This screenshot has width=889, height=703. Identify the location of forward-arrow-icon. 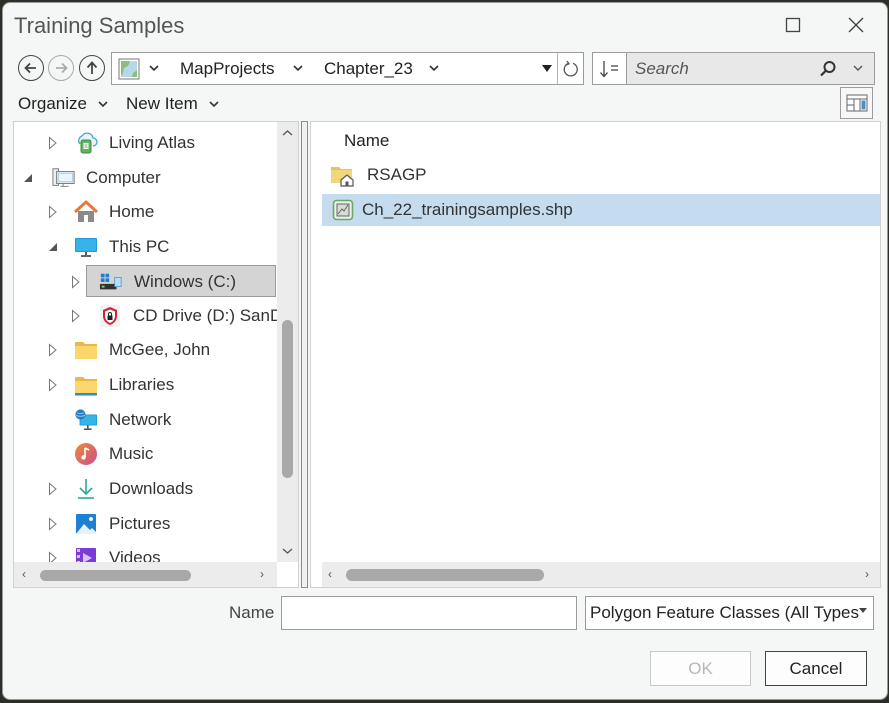
(62, 68).